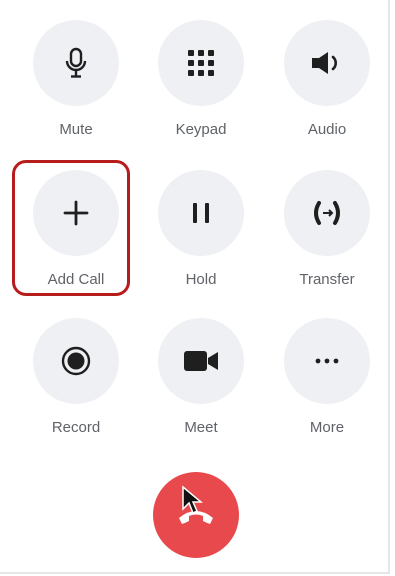 The height and width of the screenshot is (576, 395). Describe the element at coordinates (76, 279) in the screenshot. I see `add-call-label: Add Call` at that location.